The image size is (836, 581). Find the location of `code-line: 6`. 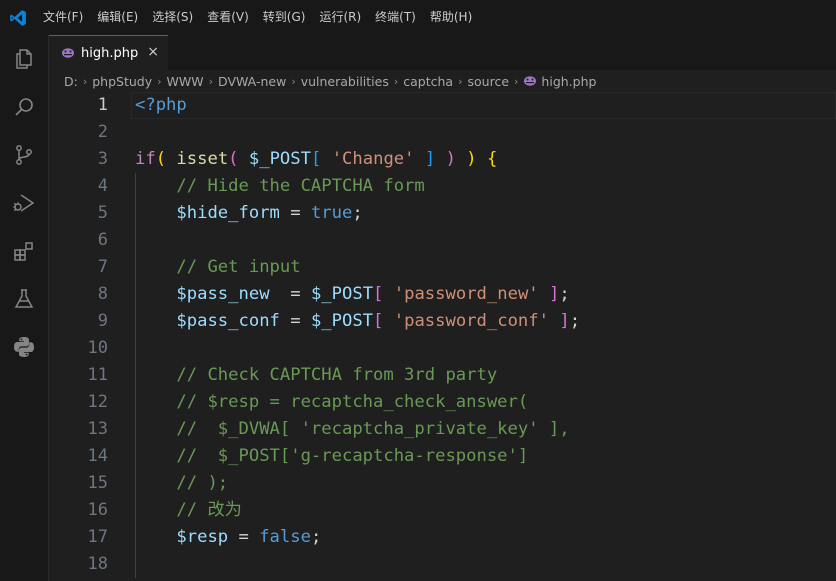

code-line: 6 is located at coordinates (442, 240).